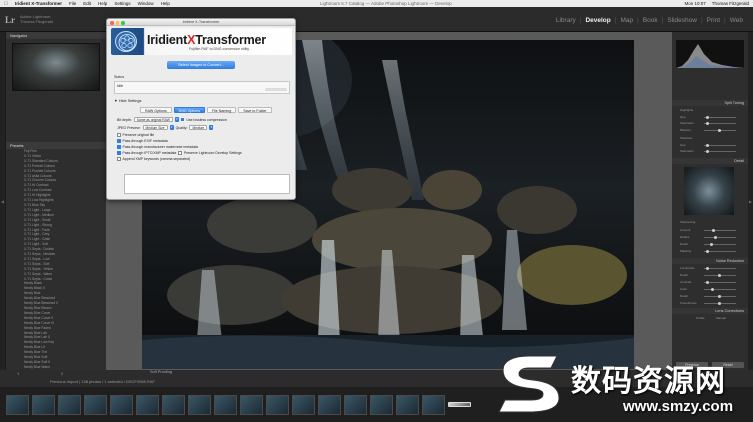 This screenshot has height=422, width=753. What do you see at coordinates (720, 244) in the screenshot?
I see `detail-slider` at bounding box center [720, 244].